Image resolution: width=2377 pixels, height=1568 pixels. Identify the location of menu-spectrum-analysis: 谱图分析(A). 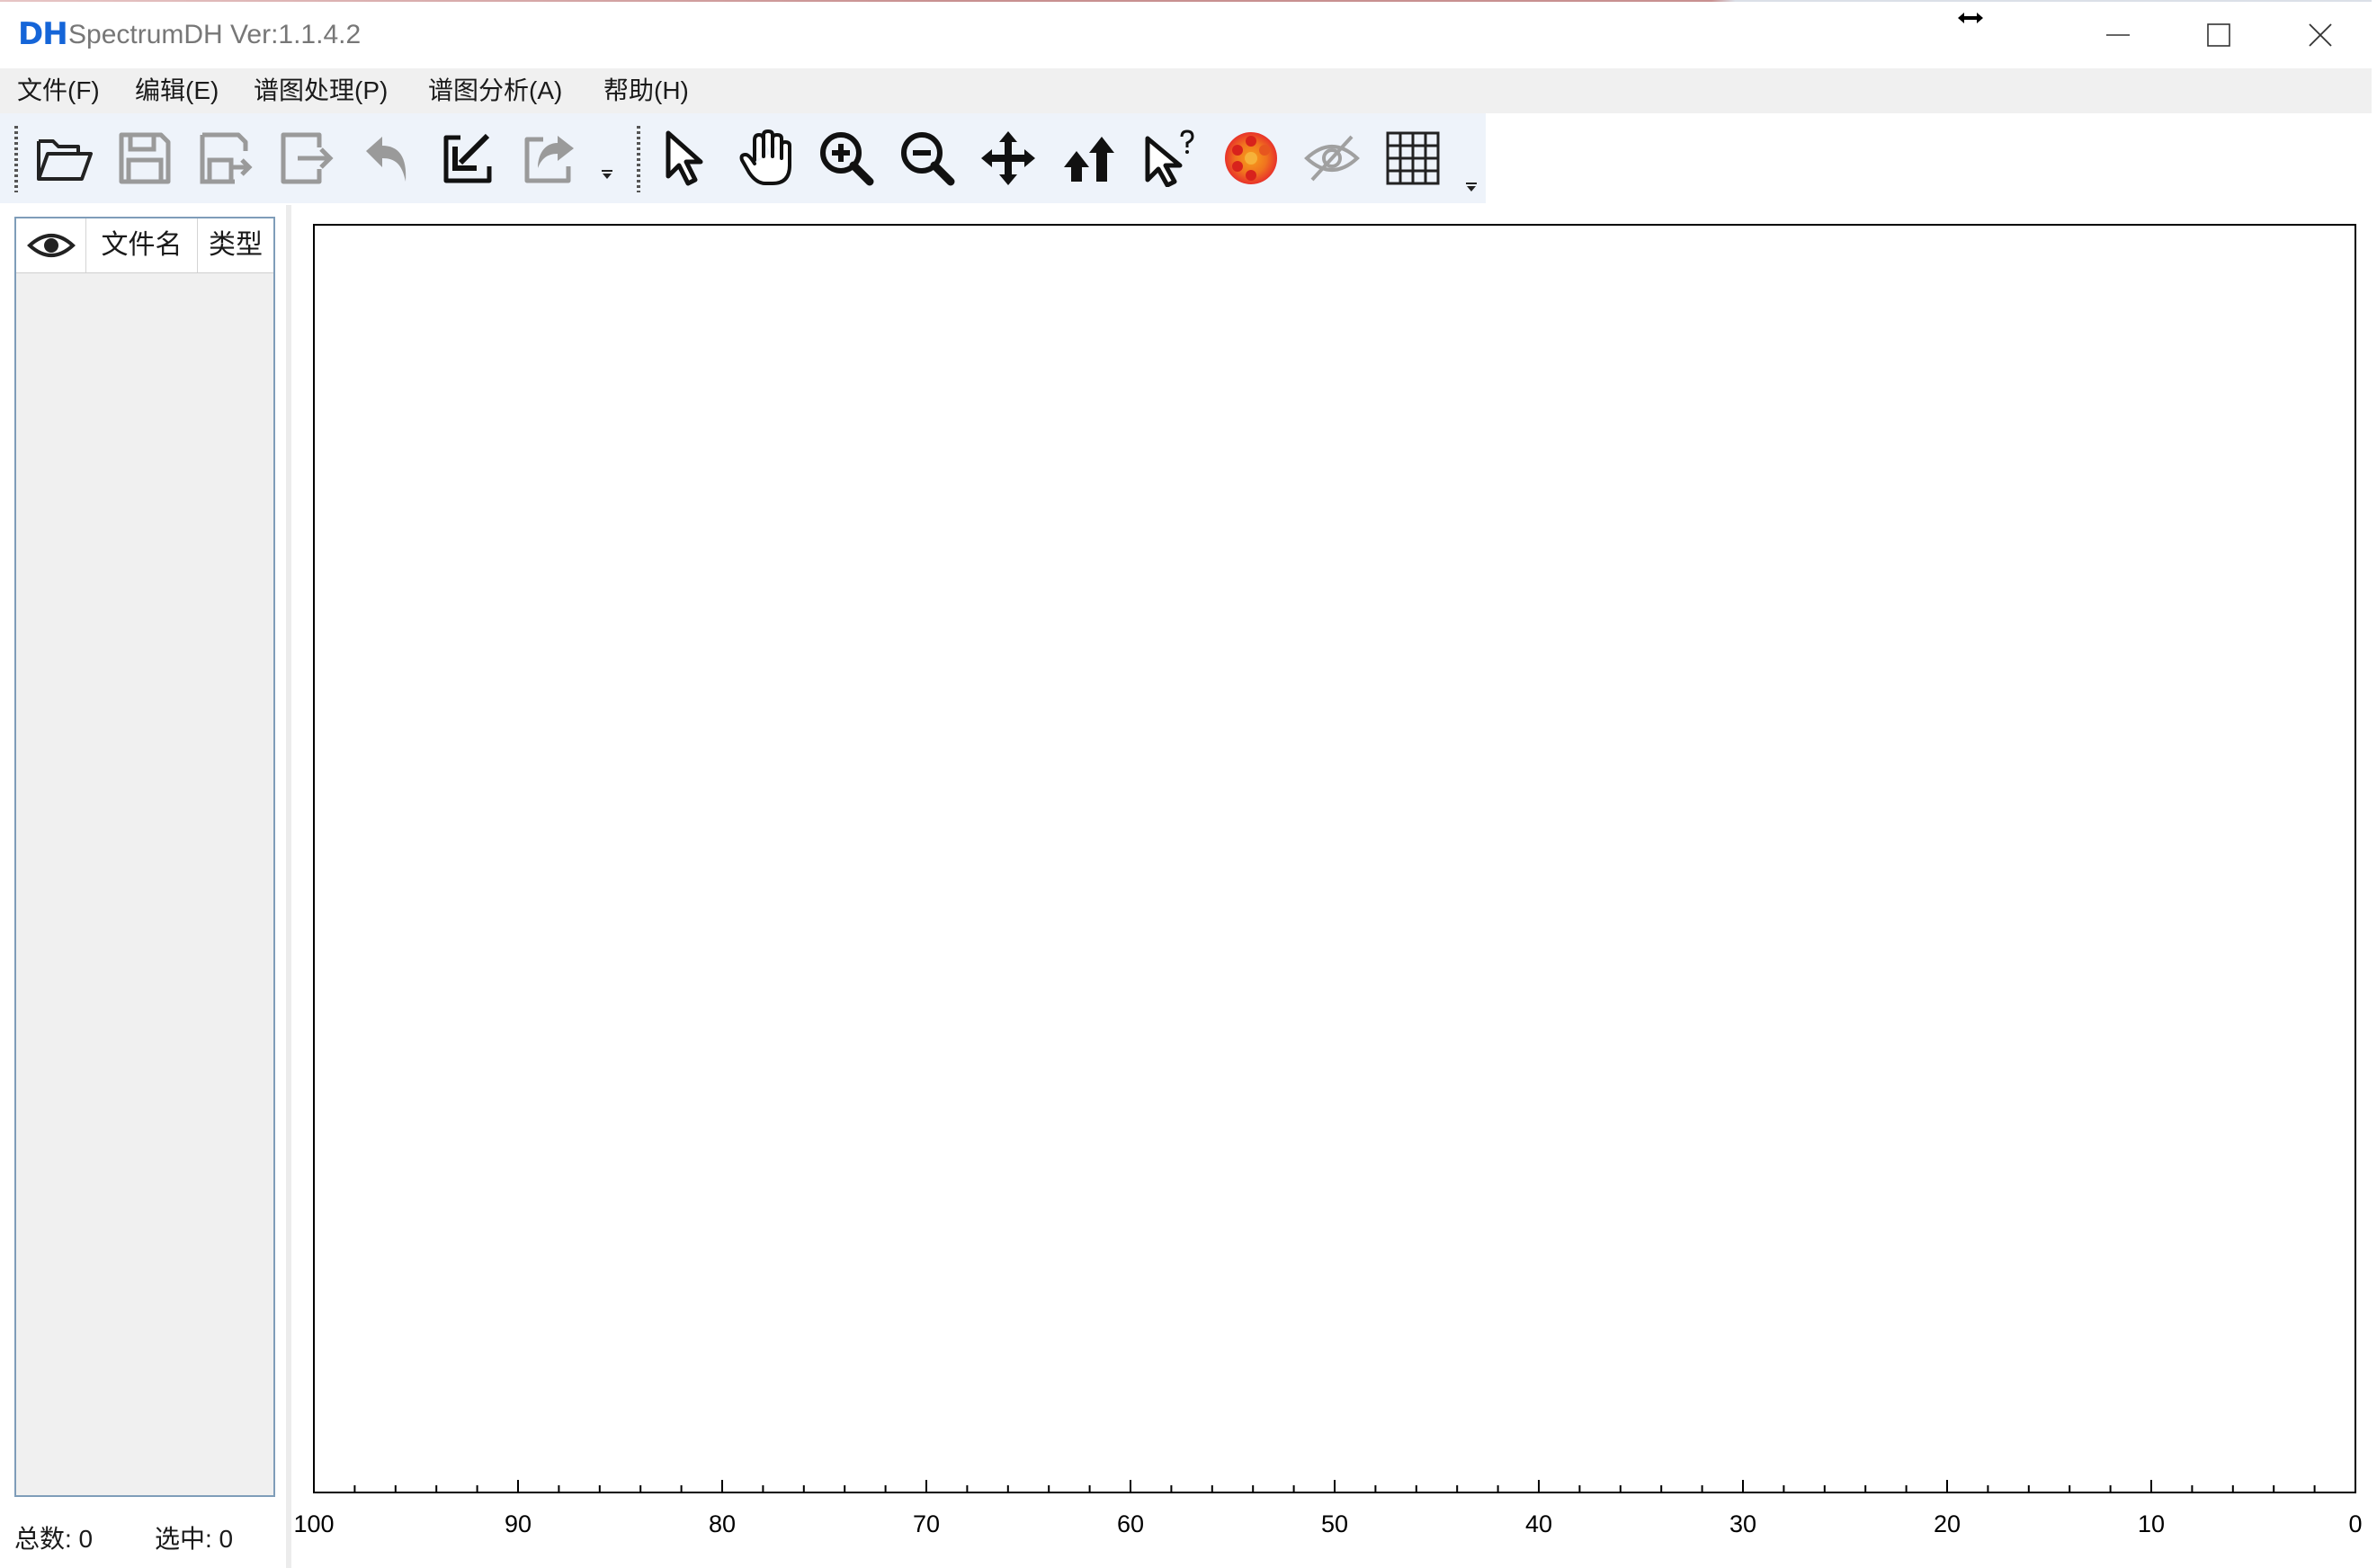
(495, 91).